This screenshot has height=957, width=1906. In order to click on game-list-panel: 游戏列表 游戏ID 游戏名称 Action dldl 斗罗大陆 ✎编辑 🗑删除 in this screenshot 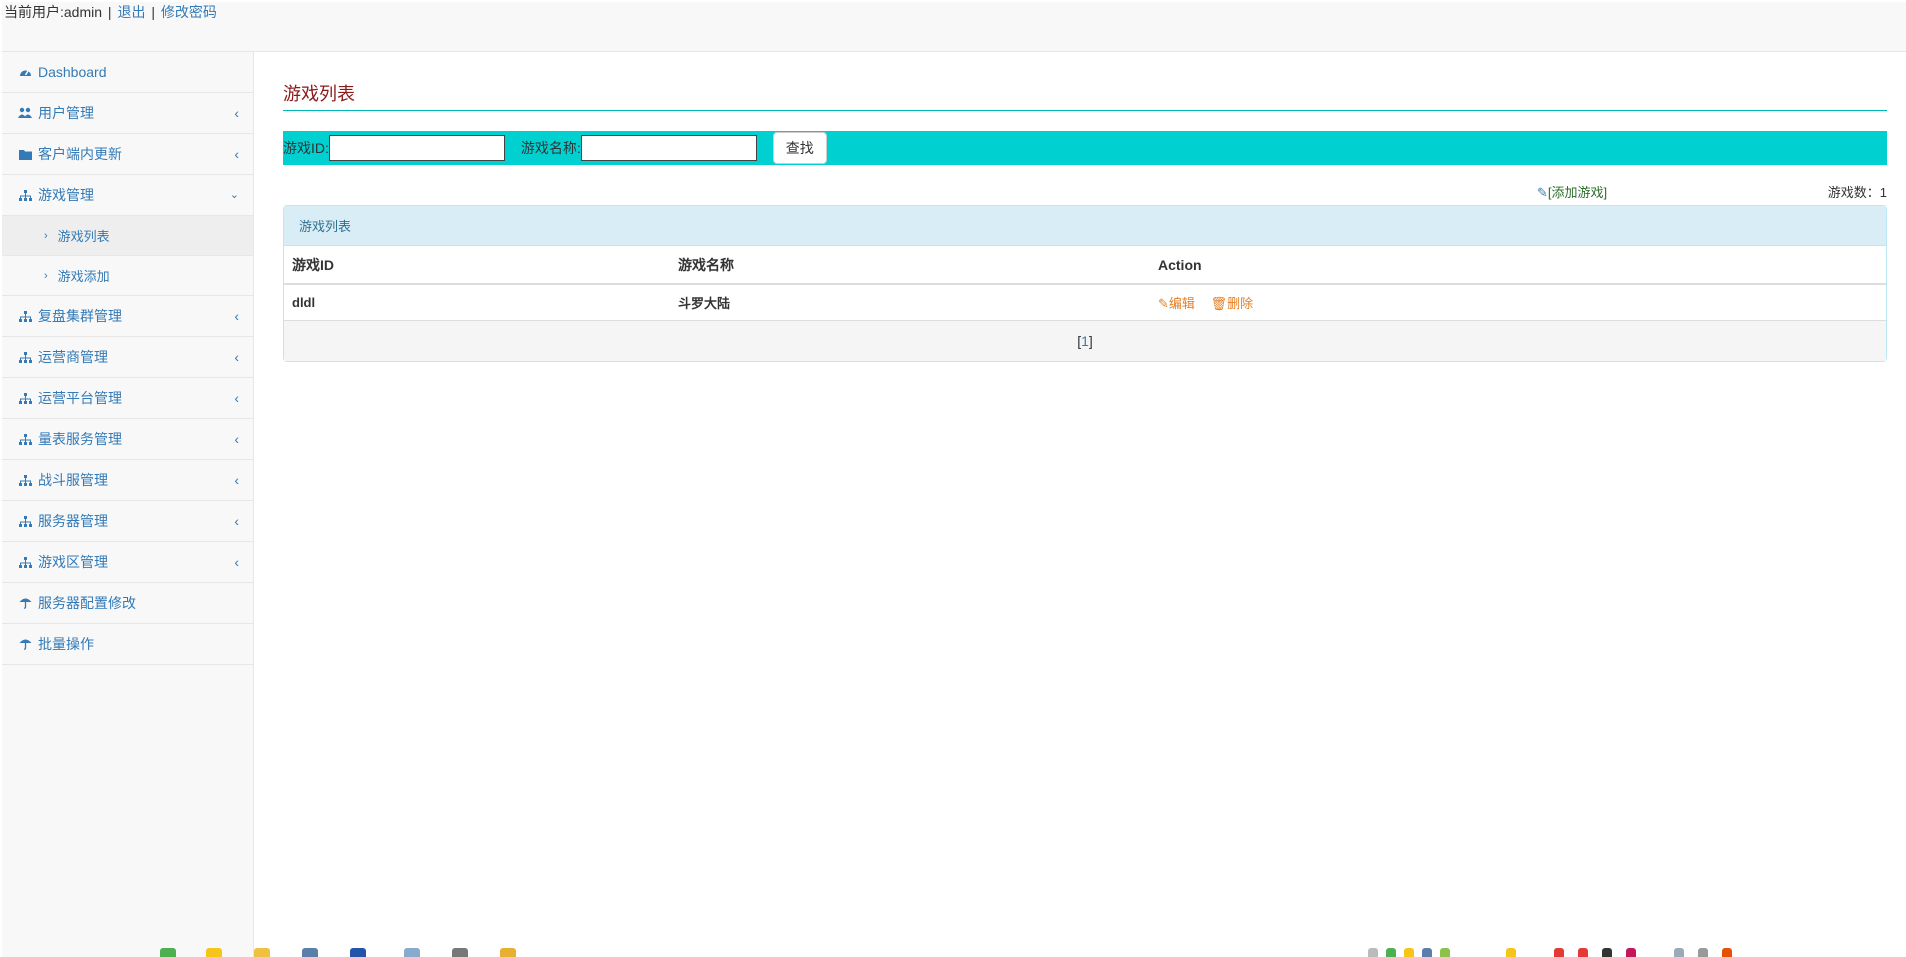, I will do `click(1085, 283)`.